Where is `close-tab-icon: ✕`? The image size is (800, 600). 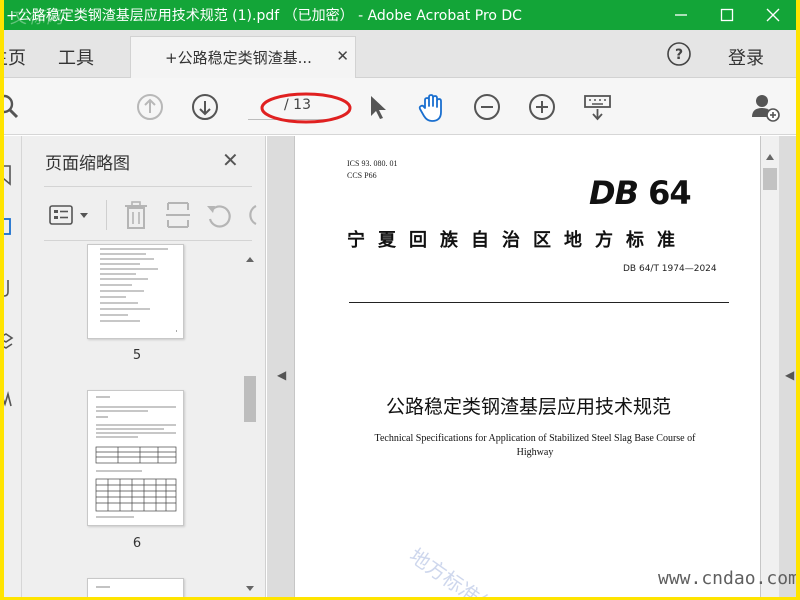
close-tab-icon: ✕ is located at coordinates (342, 56).